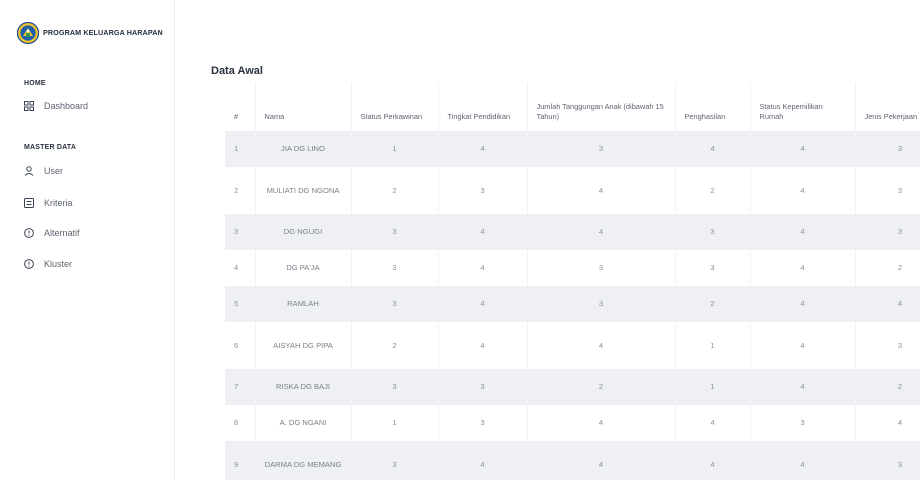  I want to click on sidebar-item-kluster: Kluster, so click(48, 264).